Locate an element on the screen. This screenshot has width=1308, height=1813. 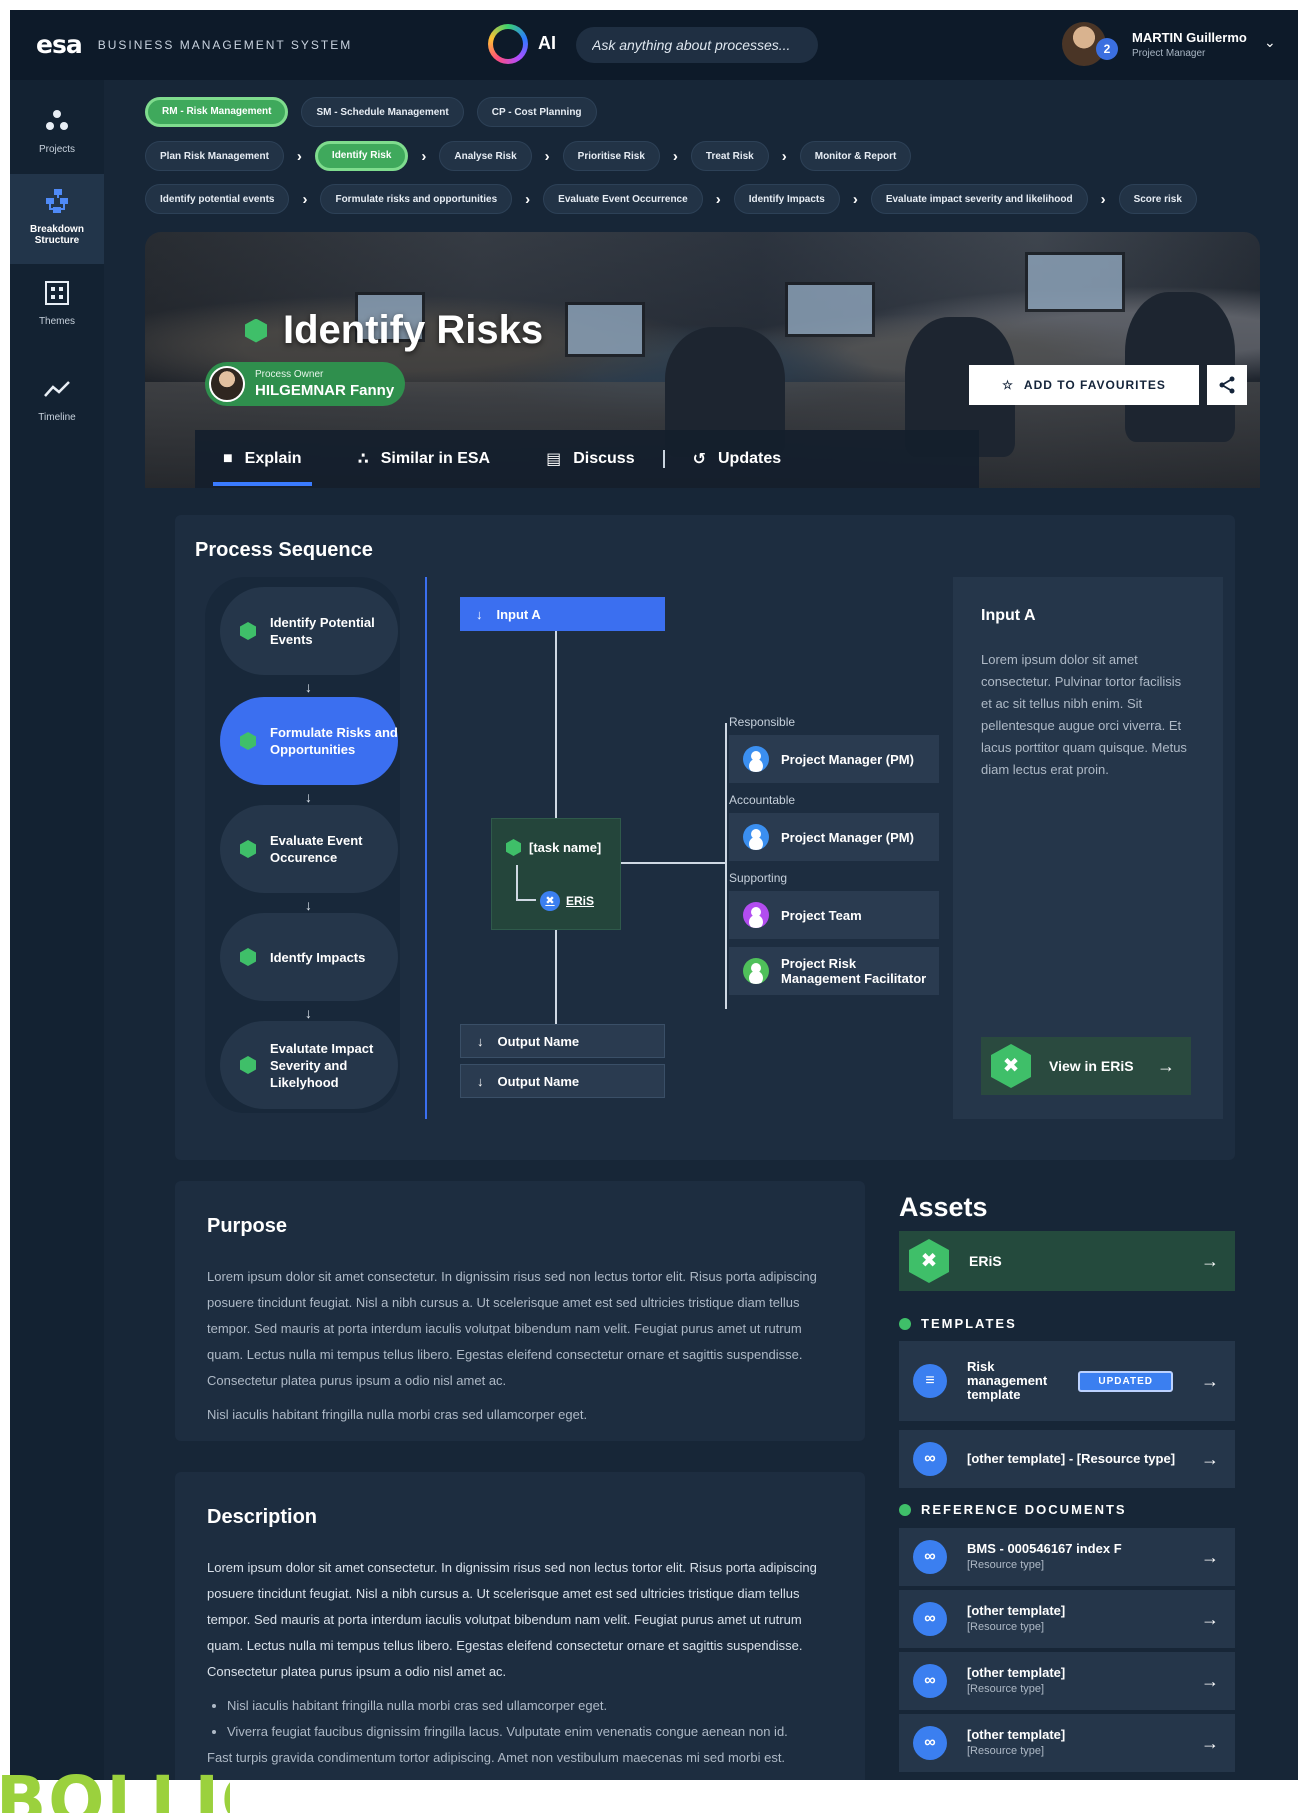
chevron-down-icon: ⌄ is located at coordinates (1270, 42).